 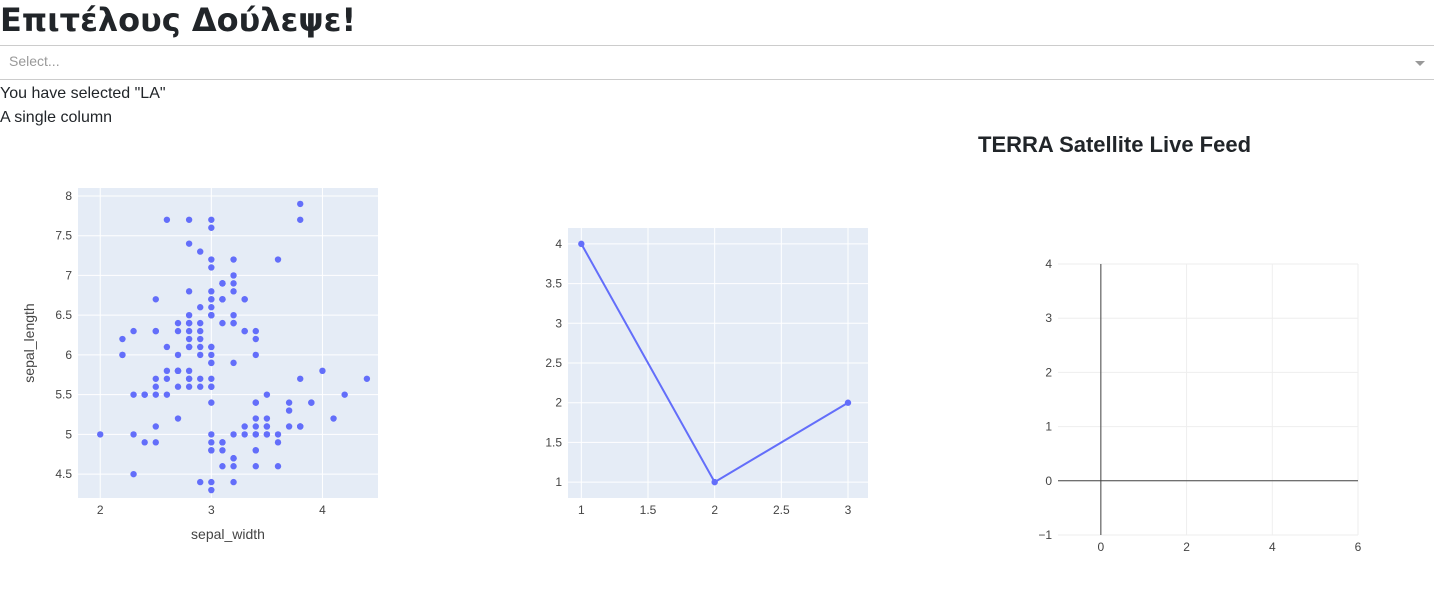 I want to click on x-tick-label: 6, so click(x=1358, y=547).